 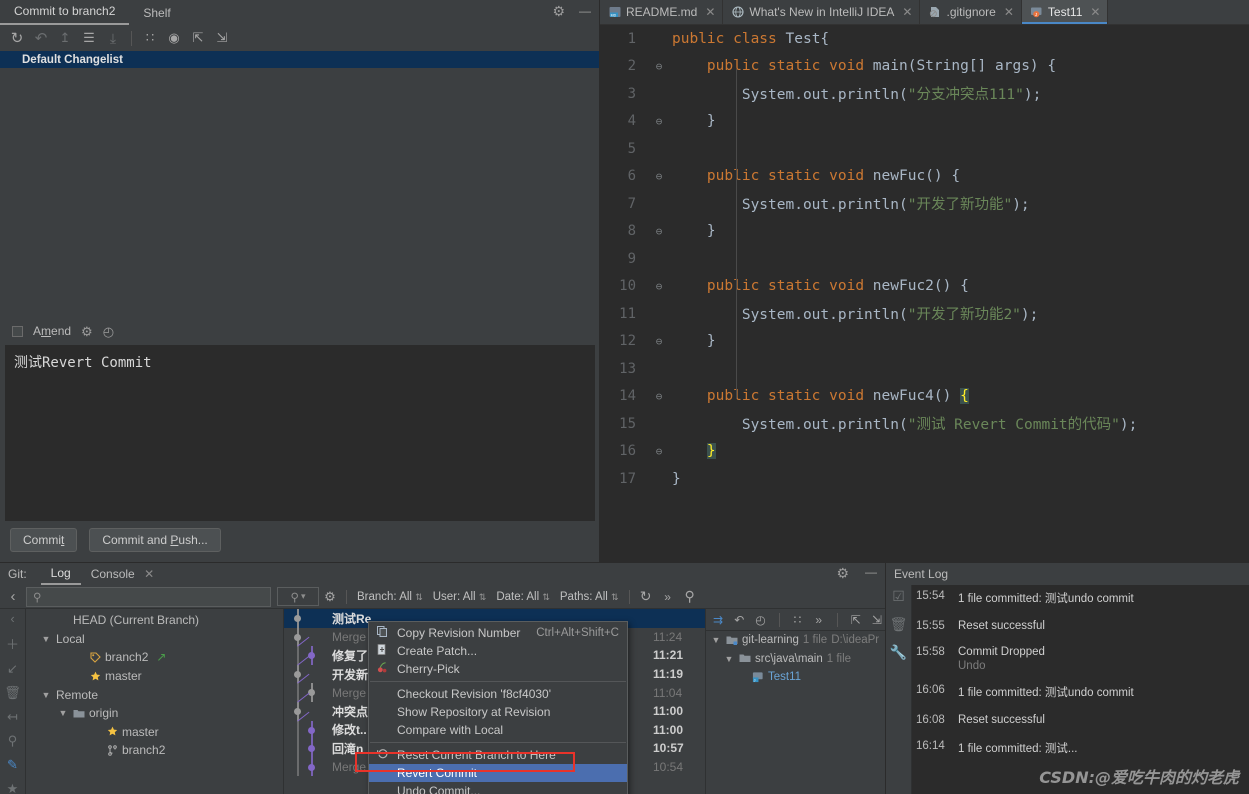 I want to click on filter-date: Date: All ⇅, so click(x=523, y=597).